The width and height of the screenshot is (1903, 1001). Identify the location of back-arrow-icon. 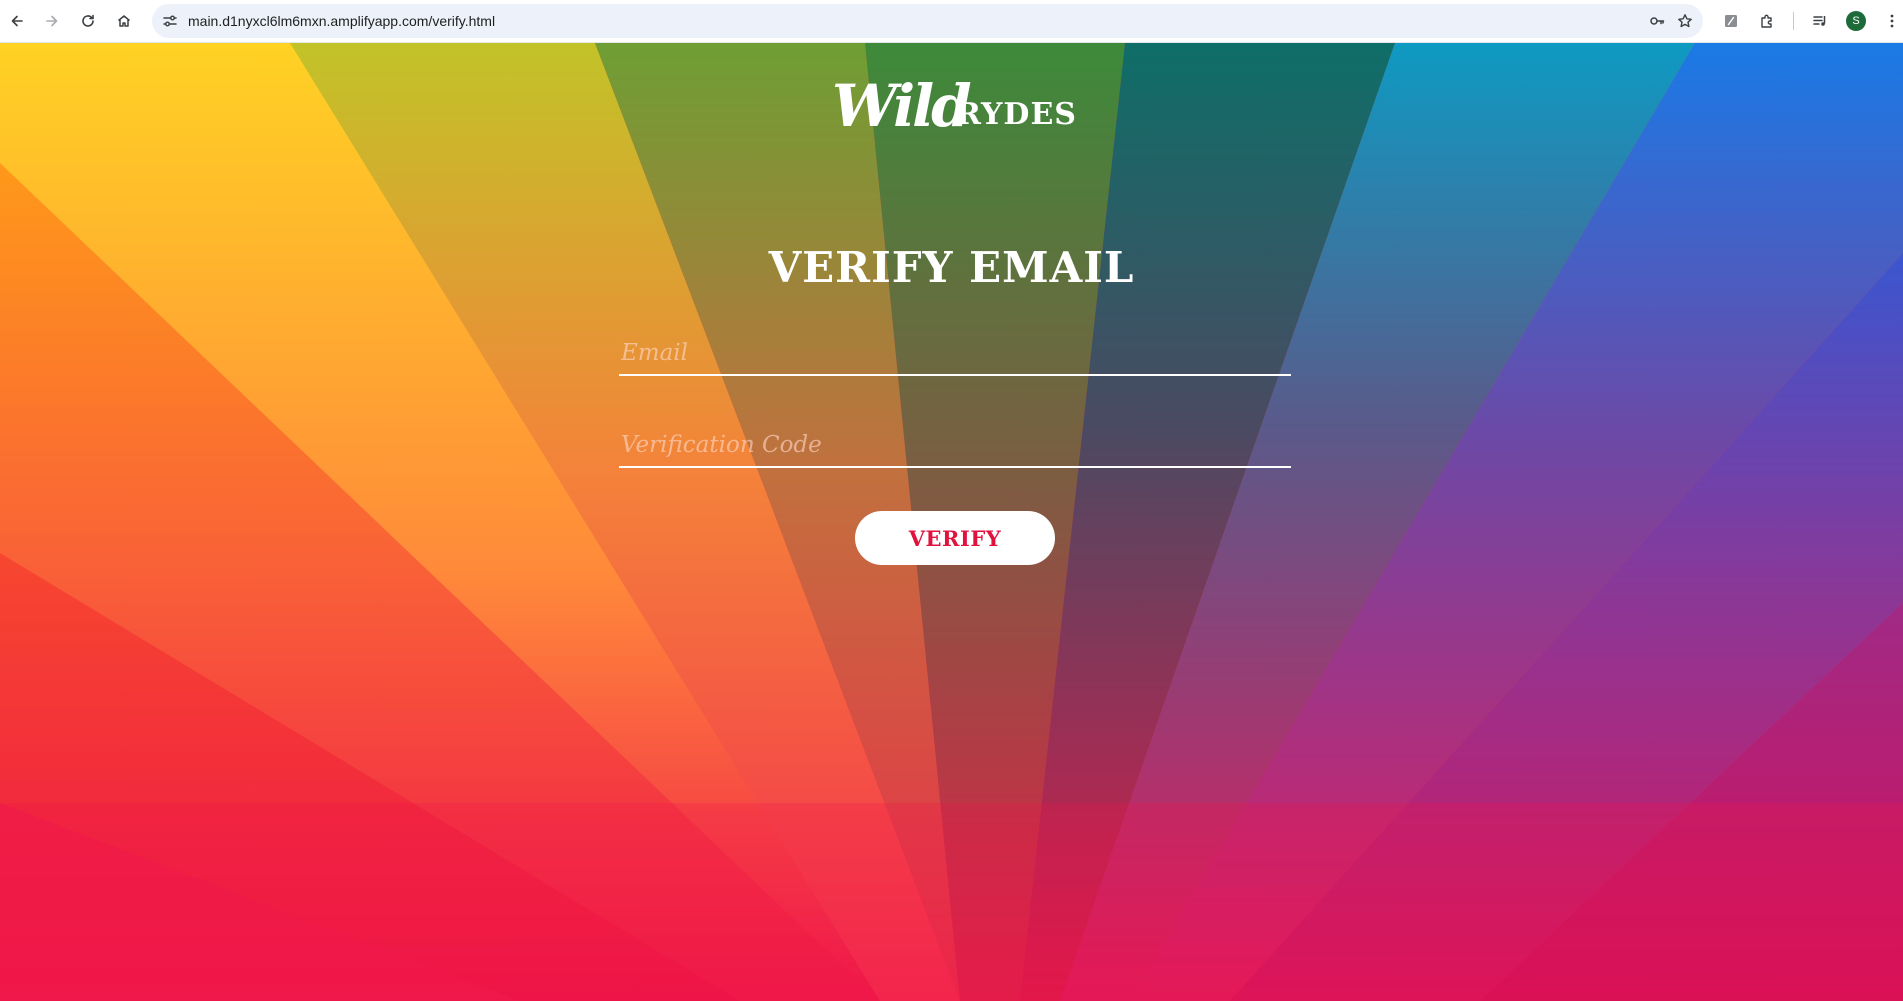
(17, 21).